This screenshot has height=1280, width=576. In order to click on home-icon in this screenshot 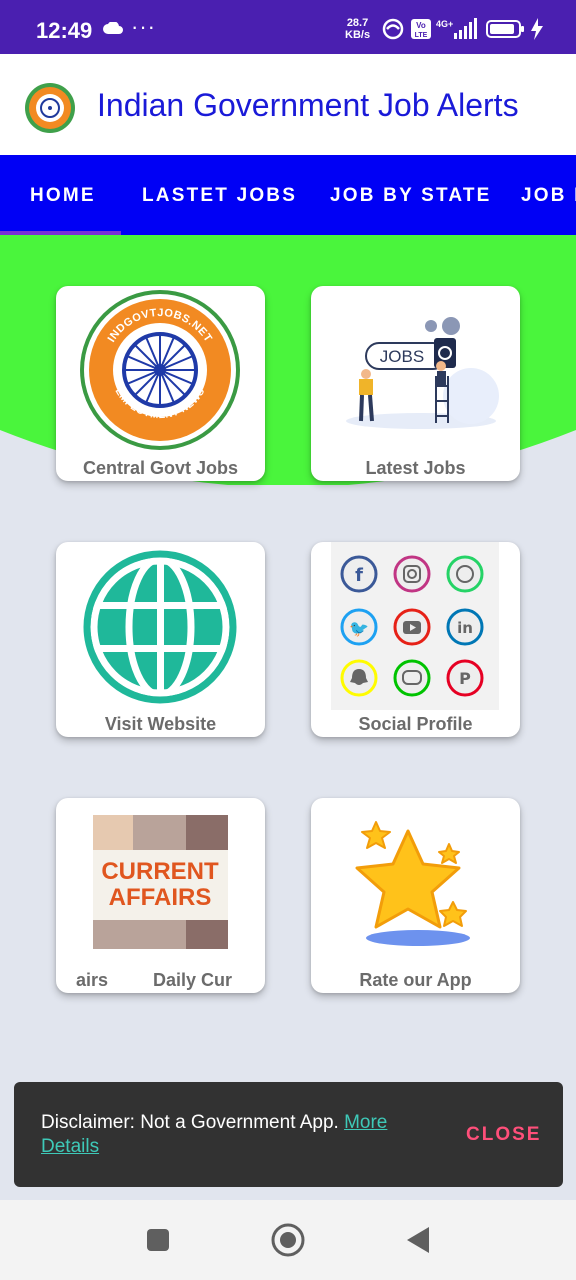, I will do `click(288, 1240)`.